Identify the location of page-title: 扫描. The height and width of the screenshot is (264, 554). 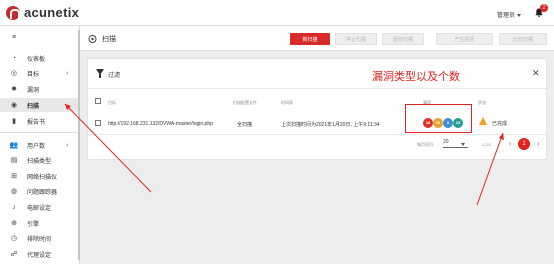
(109, 39).